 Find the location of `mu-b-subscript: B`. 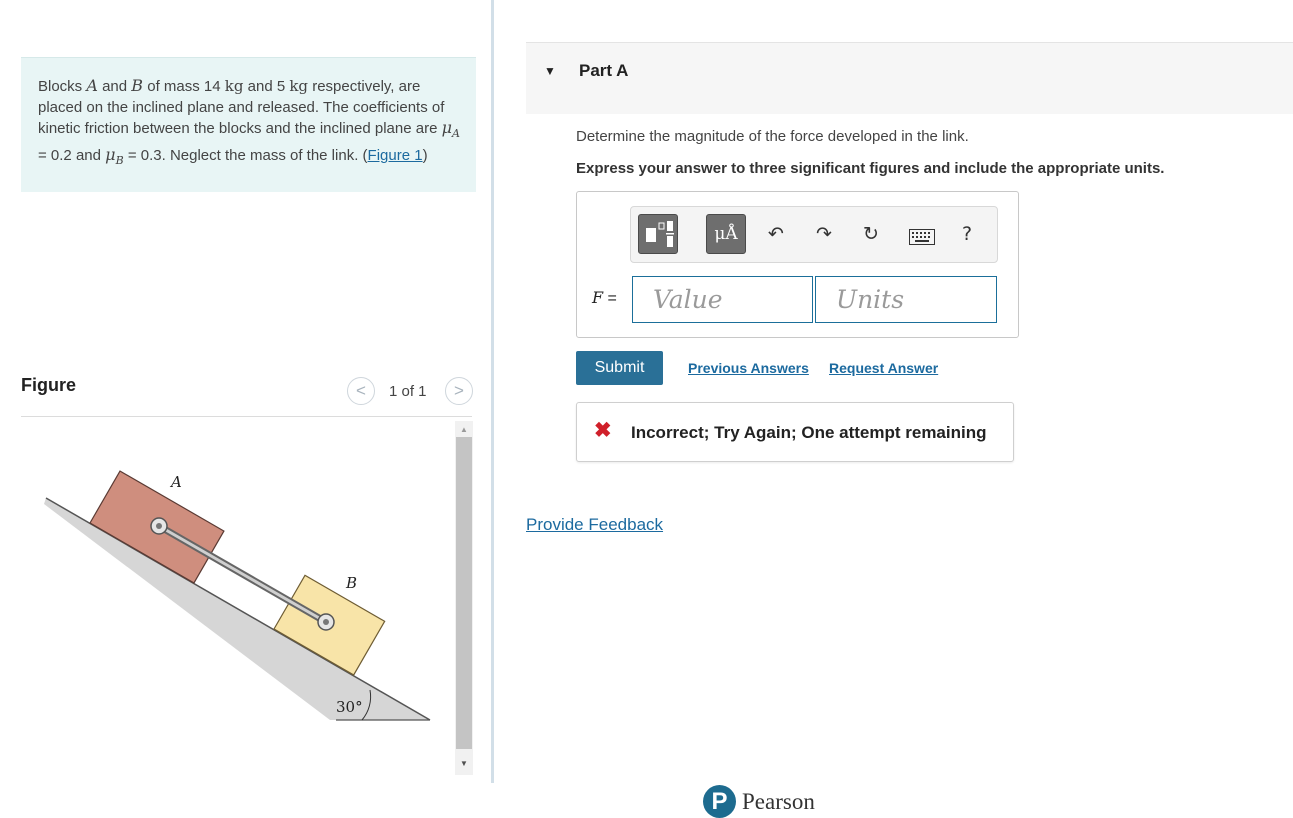

mu-b-subscript: B is located at coordinates (119, 160).